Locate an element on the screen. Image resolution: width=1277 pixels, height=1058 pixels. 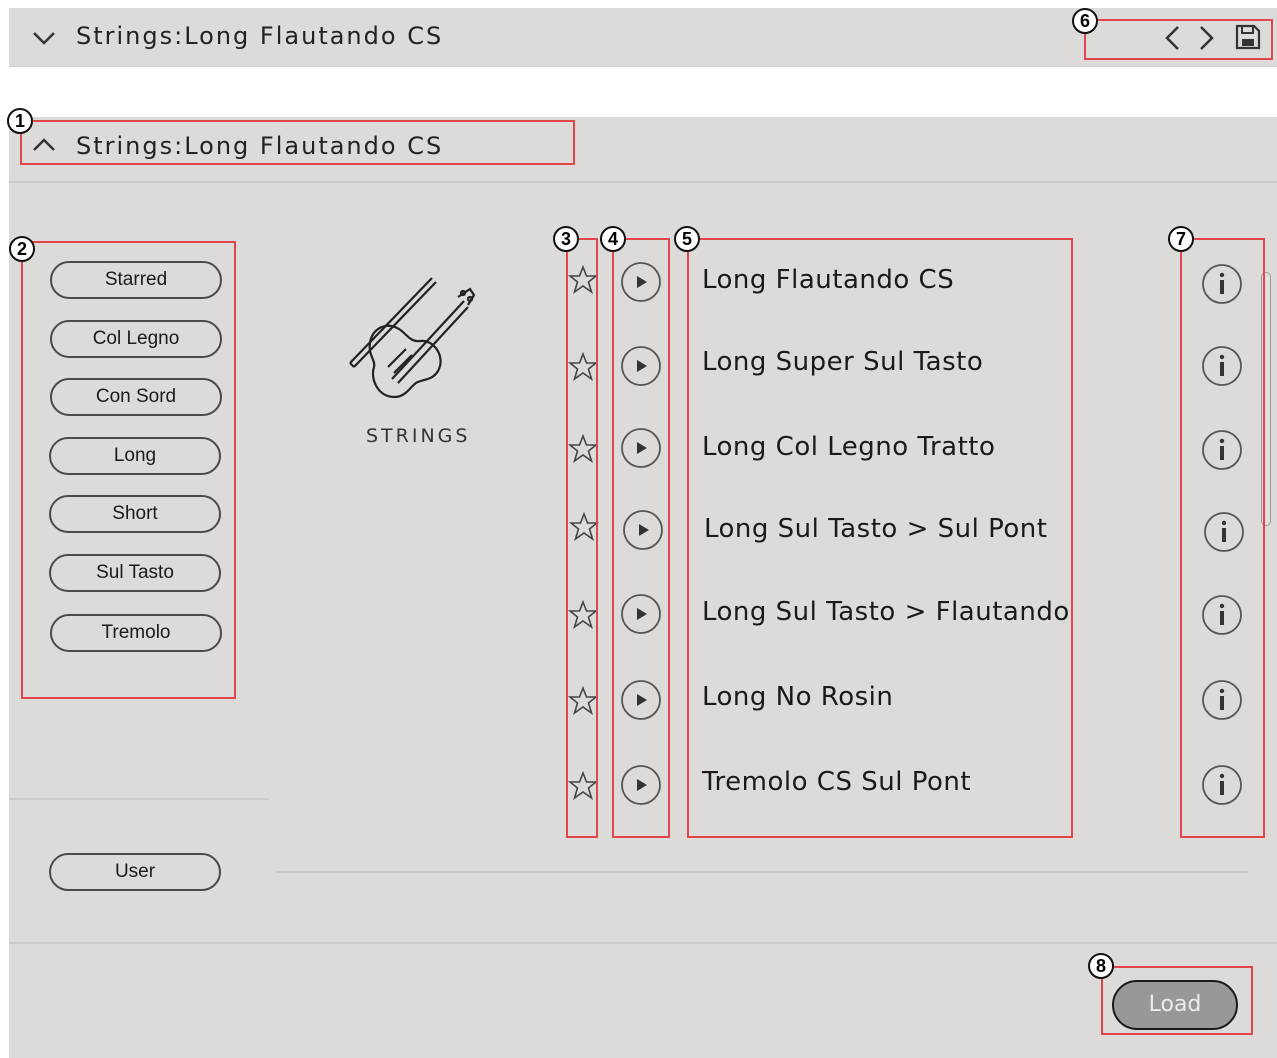
callout-badge-4: 4 is located at coordinates (613, 239).